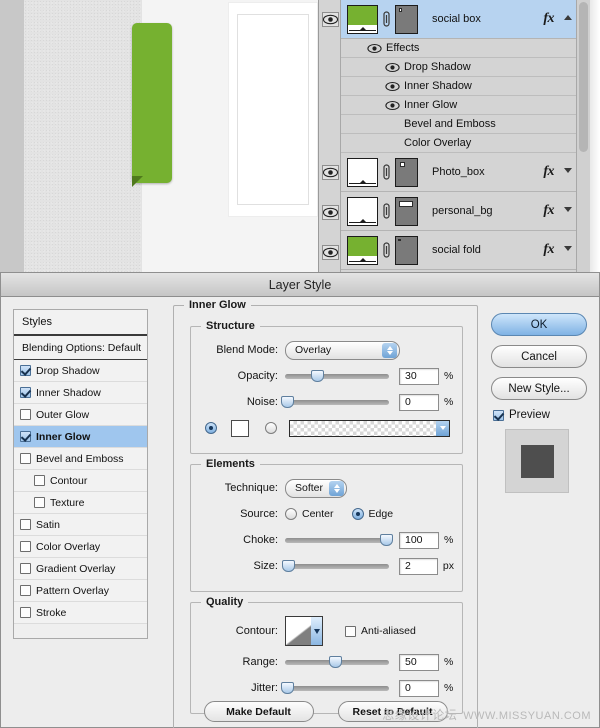 The width and height of the screenshot is (600, 728). What do you see at coordinates (458, 143) in the screenshot?
I see `effect-row-color-overlay: Color Overlay` at bounding box center [458, 143].